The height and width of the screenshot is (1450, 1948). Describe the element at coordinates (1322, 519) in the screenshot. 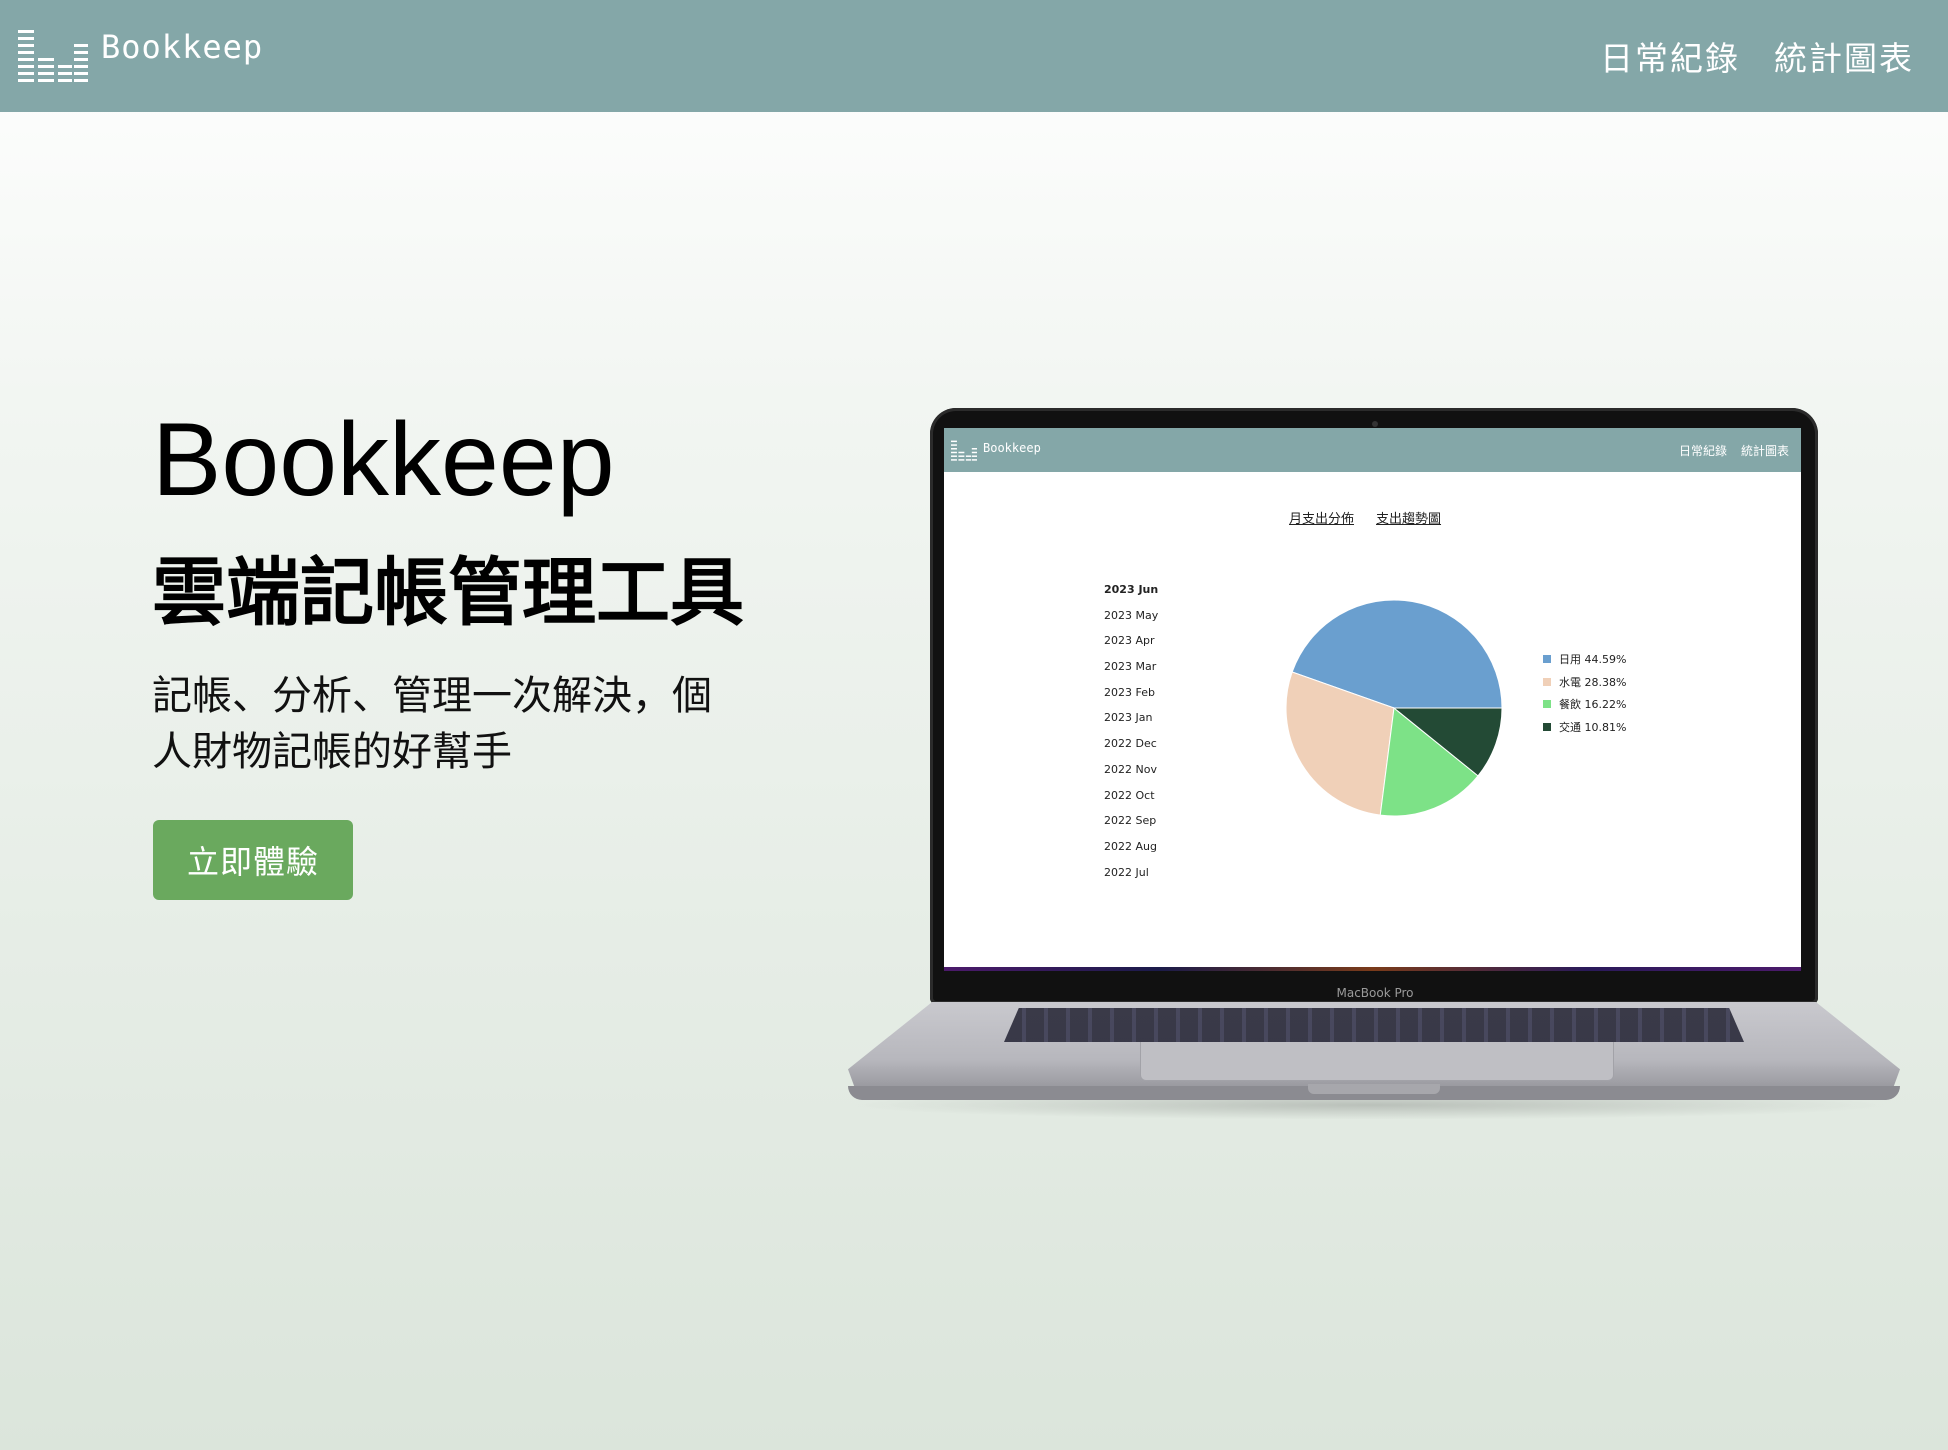

I see `mock-tab-monthly-distribution: 月支出分佈` at that location.